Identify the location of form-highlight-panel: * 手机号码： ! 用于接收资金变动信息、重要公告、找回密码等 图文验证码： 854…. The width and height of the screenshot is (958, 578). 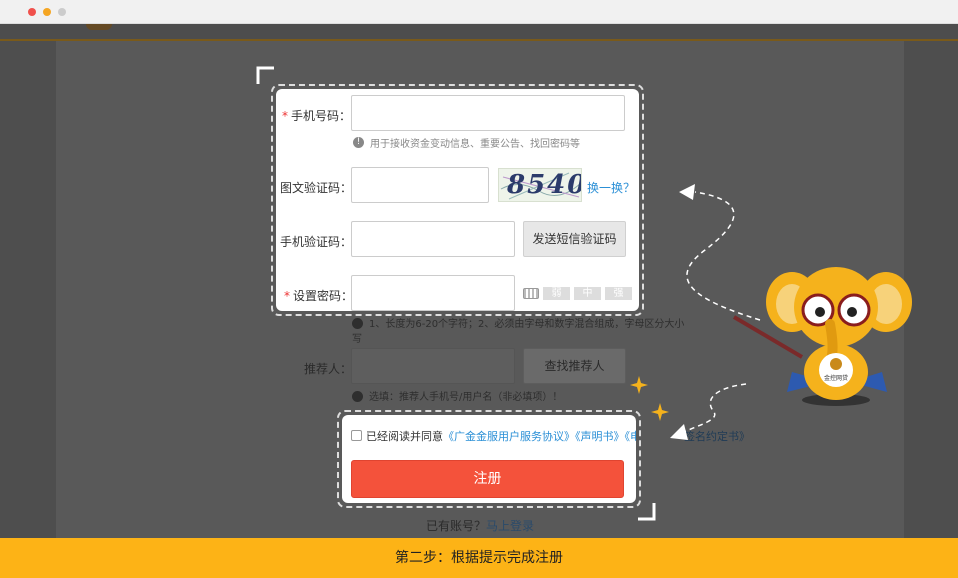
(457, 200).